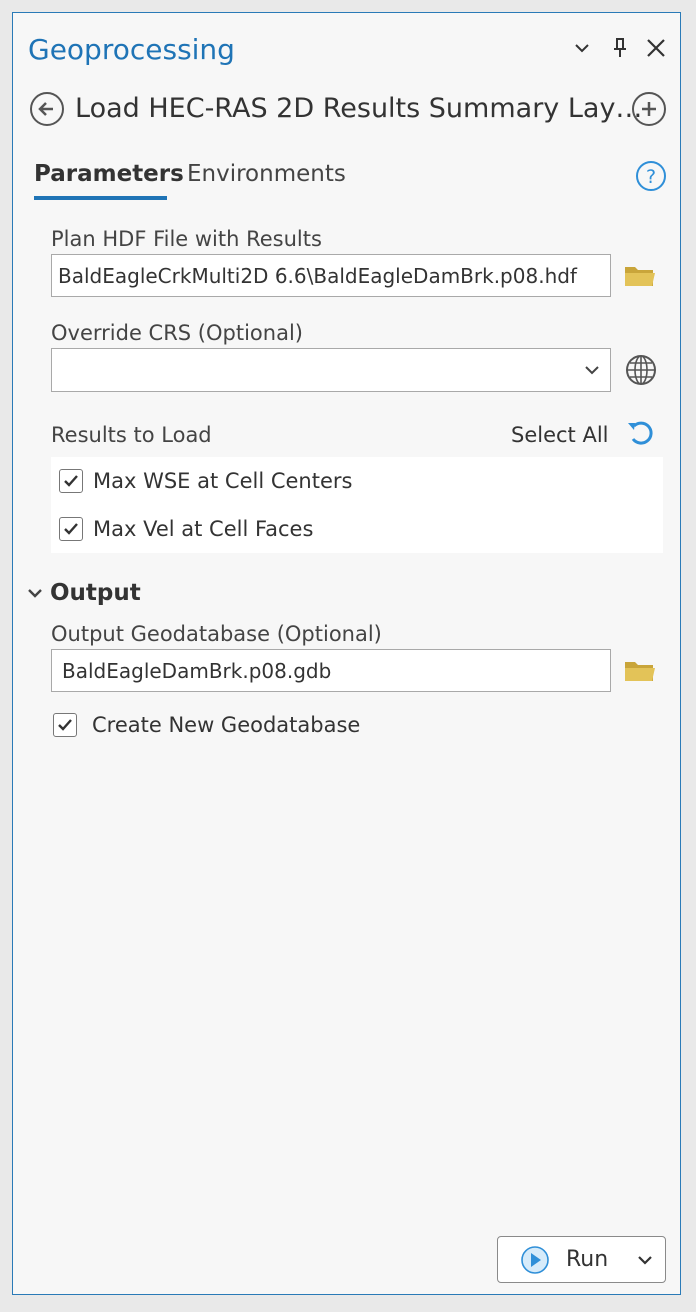 The height and width of the screenshot is (1312, 696). What do you see at coordinates (331, 670) in the screenshot?
I see `output-gdb-input: BaldEagleDamBrk.p08.gdb` at bounding box center [331, 670].